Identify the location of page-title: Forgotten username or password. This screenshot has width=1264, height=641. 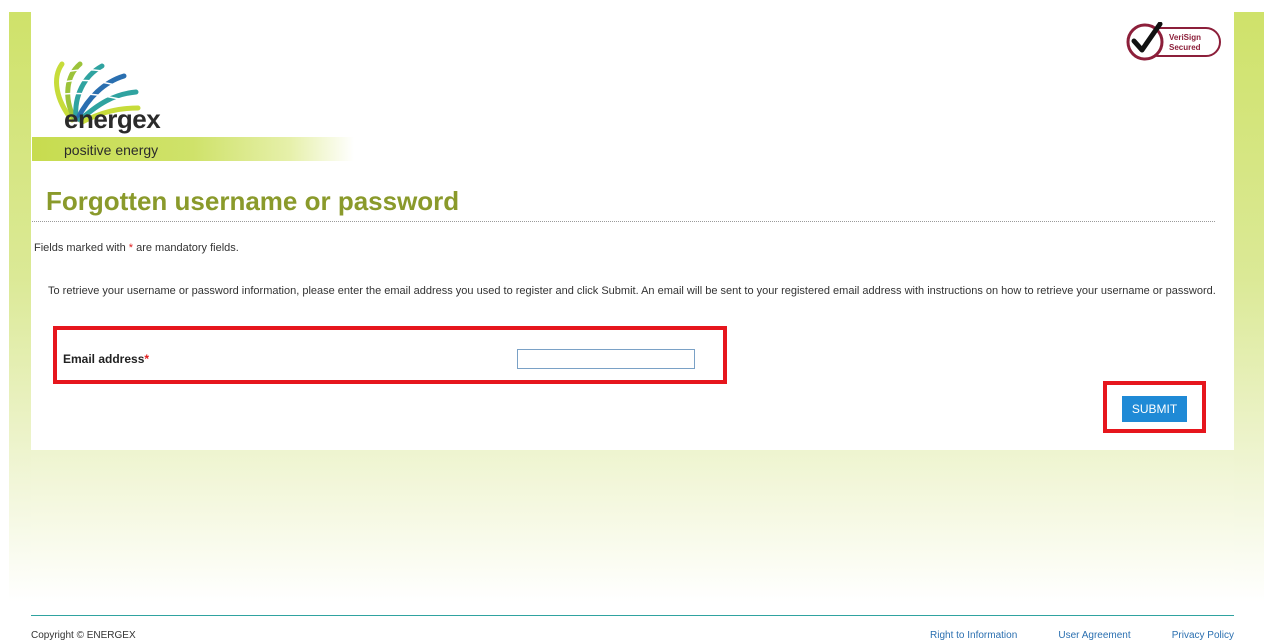
(253, 201).